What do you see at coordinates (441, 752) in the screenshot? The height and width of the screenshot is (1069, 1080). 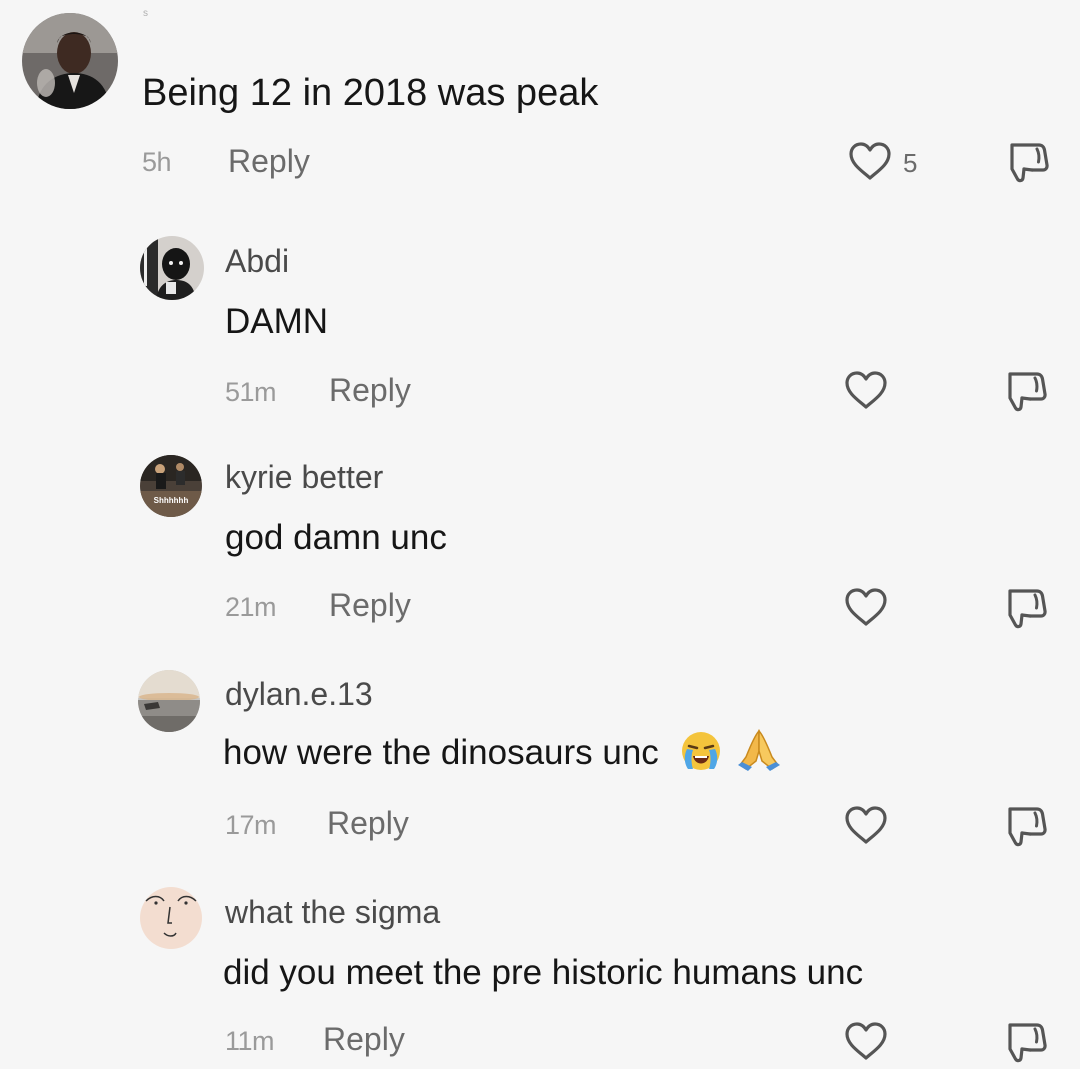 I see `reply-text-content: how were the dinosaurs unc` at bounding box center [441, 752].